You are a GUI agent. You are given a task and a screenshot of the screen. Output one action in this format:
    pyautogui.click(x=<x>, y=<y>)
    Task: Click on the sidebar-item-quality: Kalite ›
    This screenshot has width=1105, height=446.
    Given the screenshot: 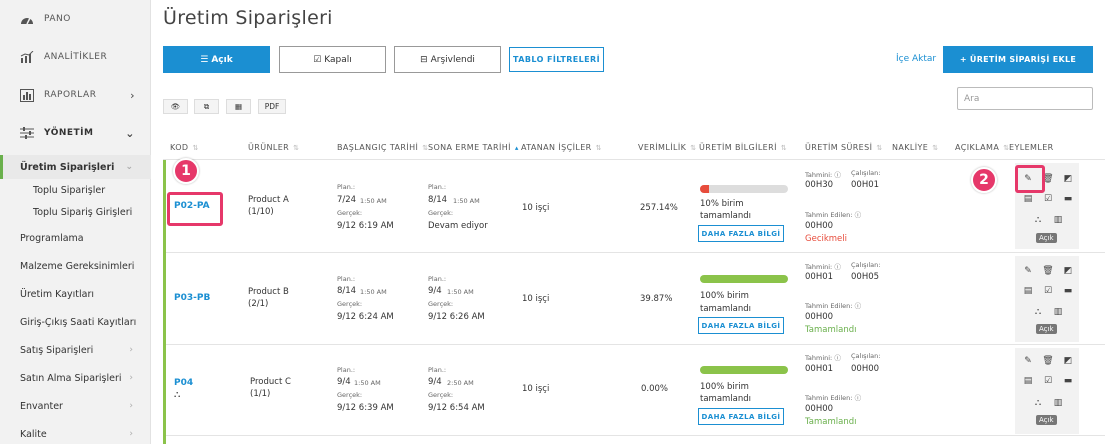 What is the action you would take?
    pyautogui.click(x=75, y=434)
    